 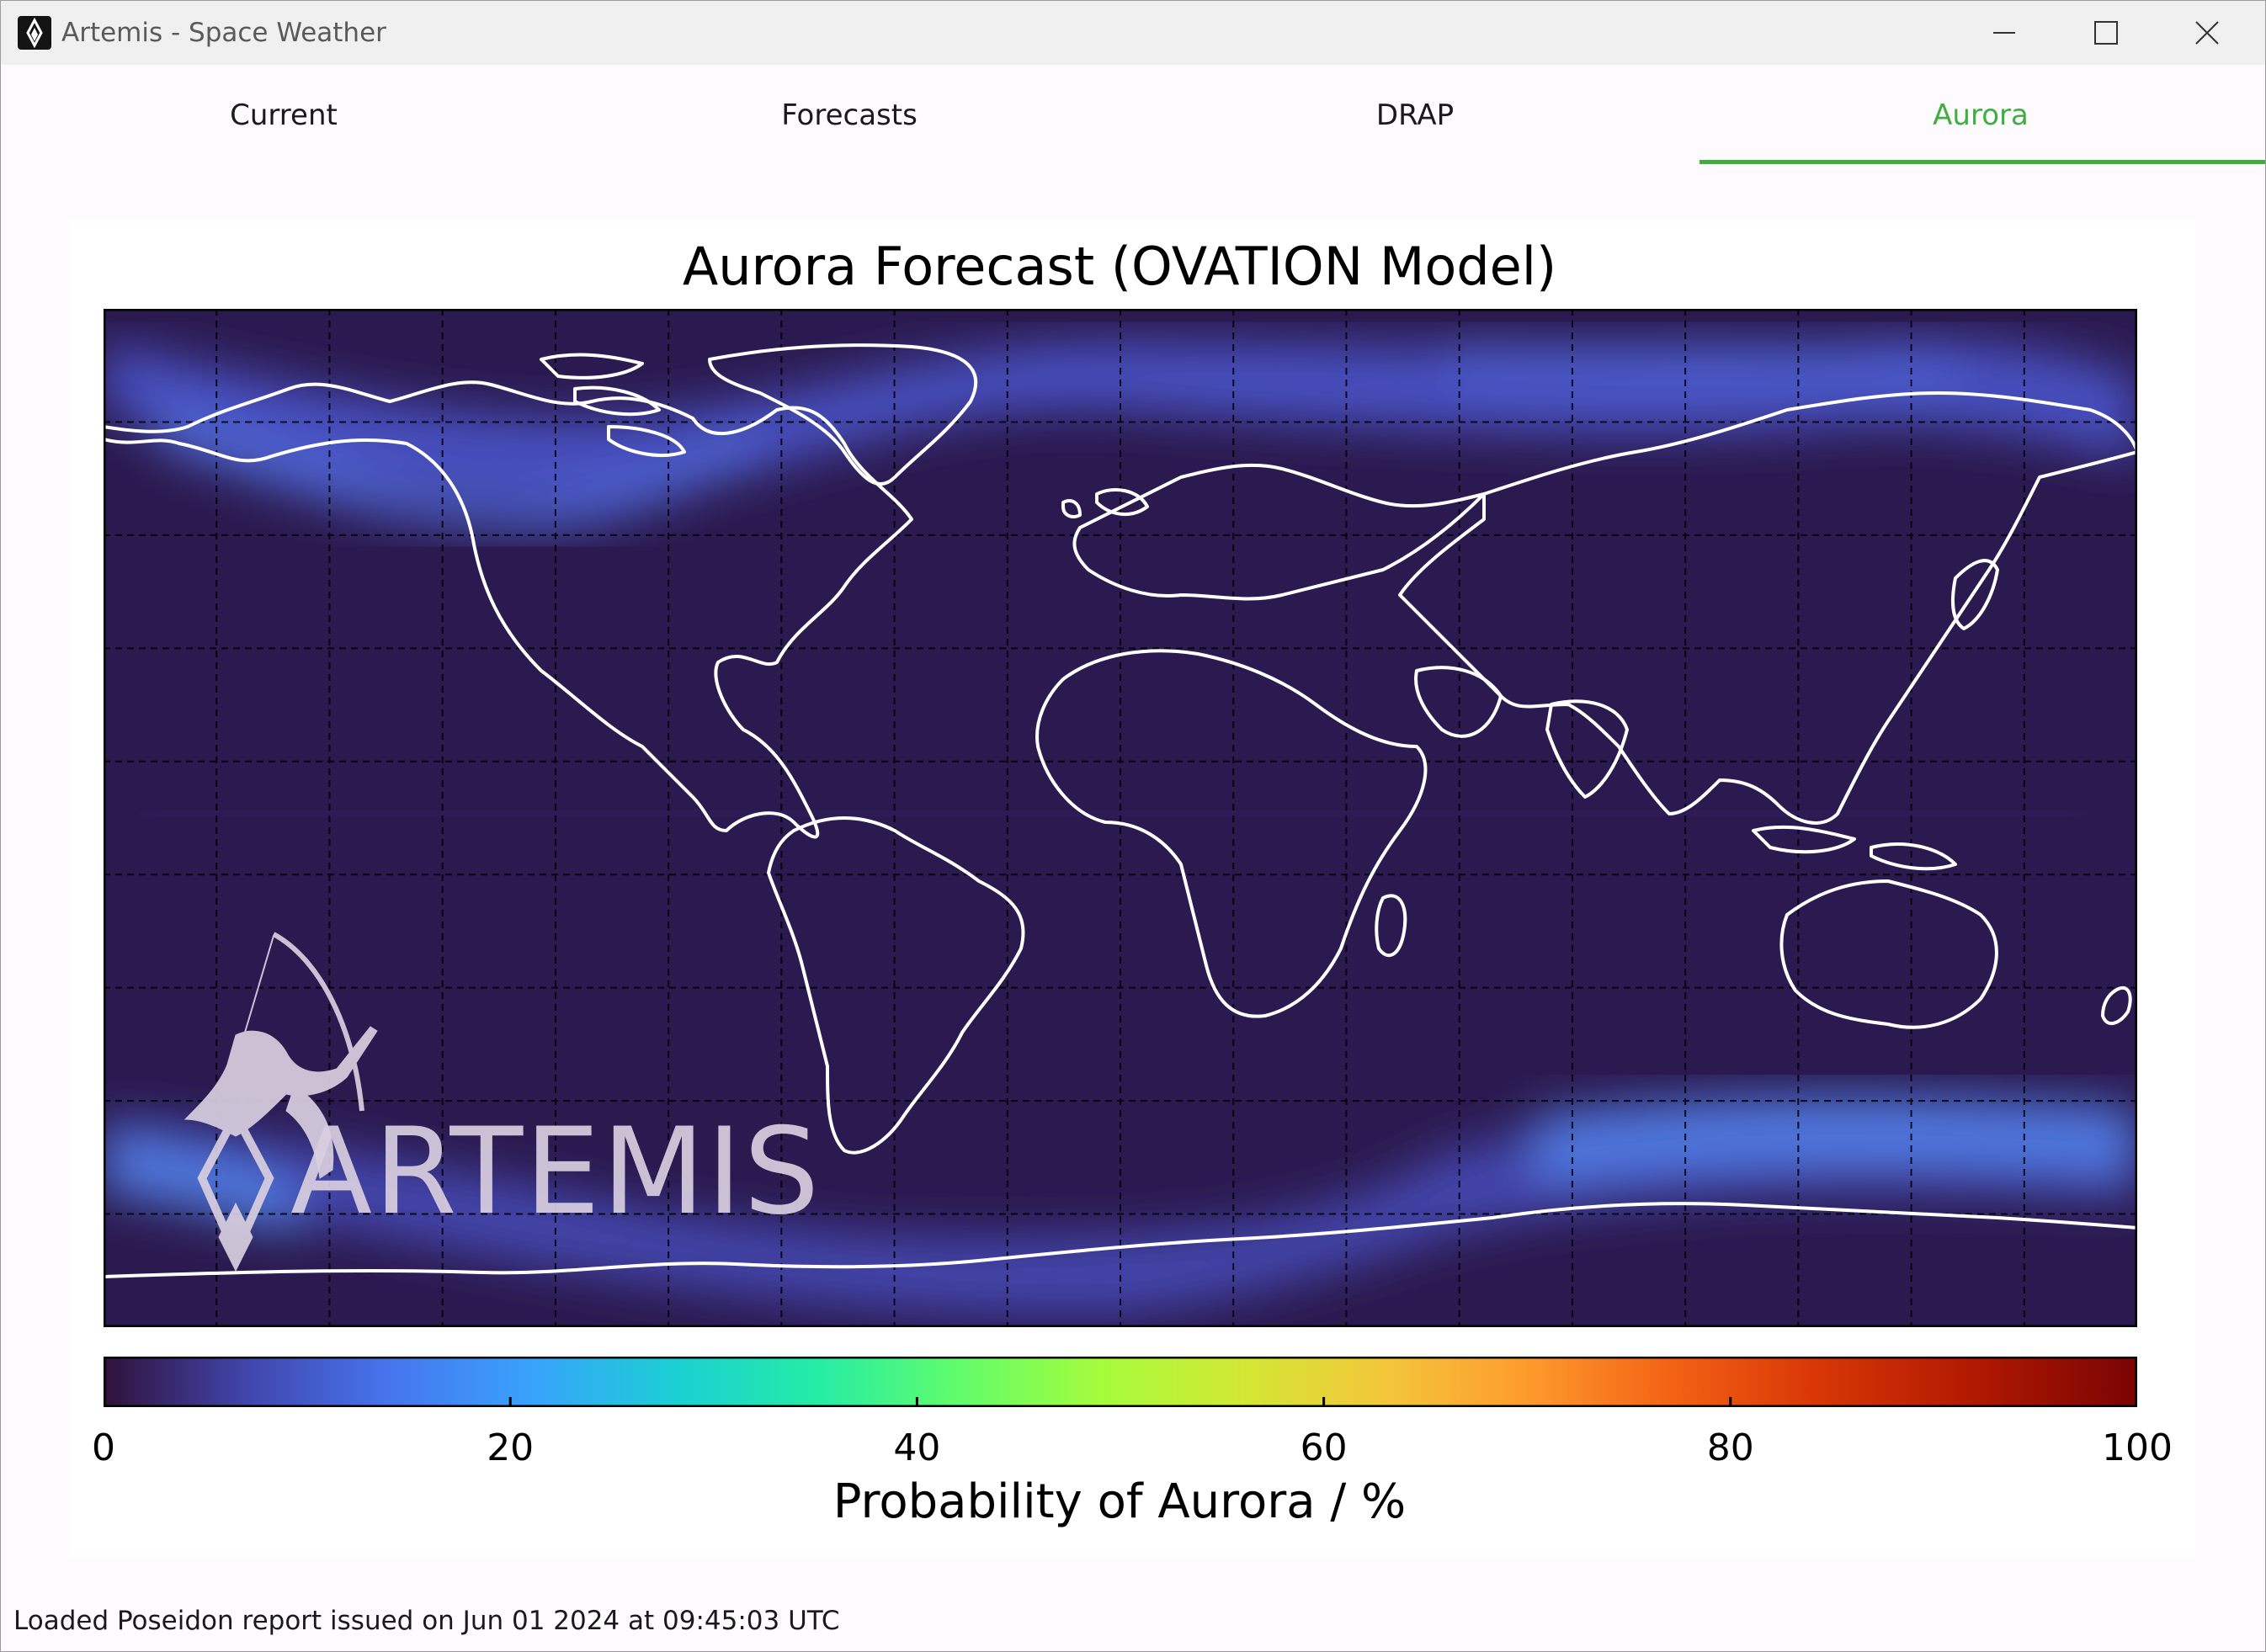 What do you see at coordinates (1119, 1501) in the screenshot?
I see `colorbar-label: Probability of Aurora / %` at bounding box center [1119, 1501].